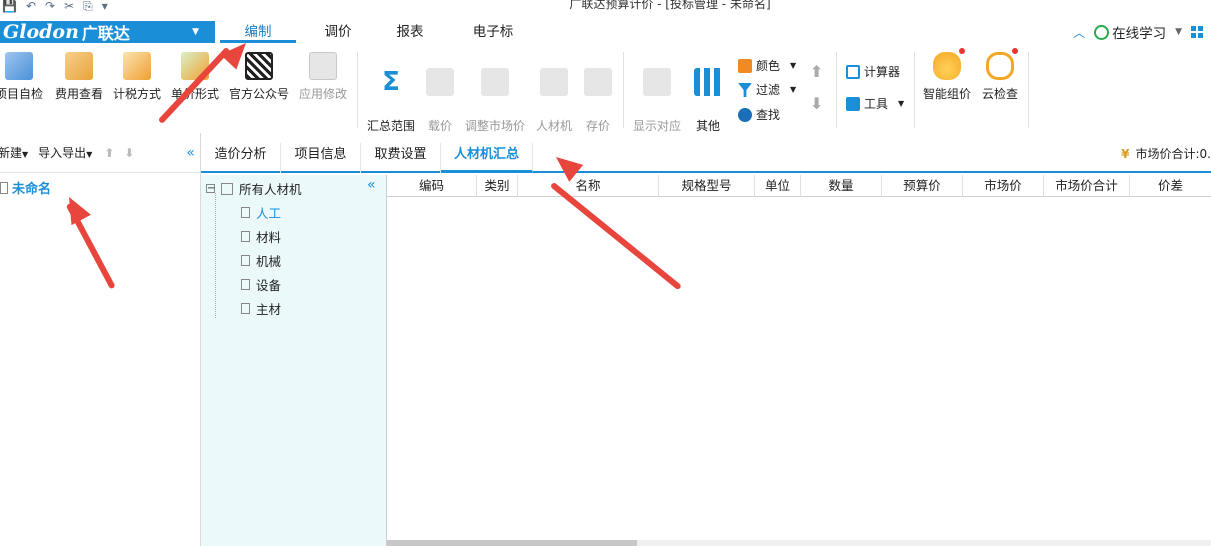  What do you see at coordinates (245, 308) in the screenshot?
I see `file-icon` at bounding box center [245, 308].